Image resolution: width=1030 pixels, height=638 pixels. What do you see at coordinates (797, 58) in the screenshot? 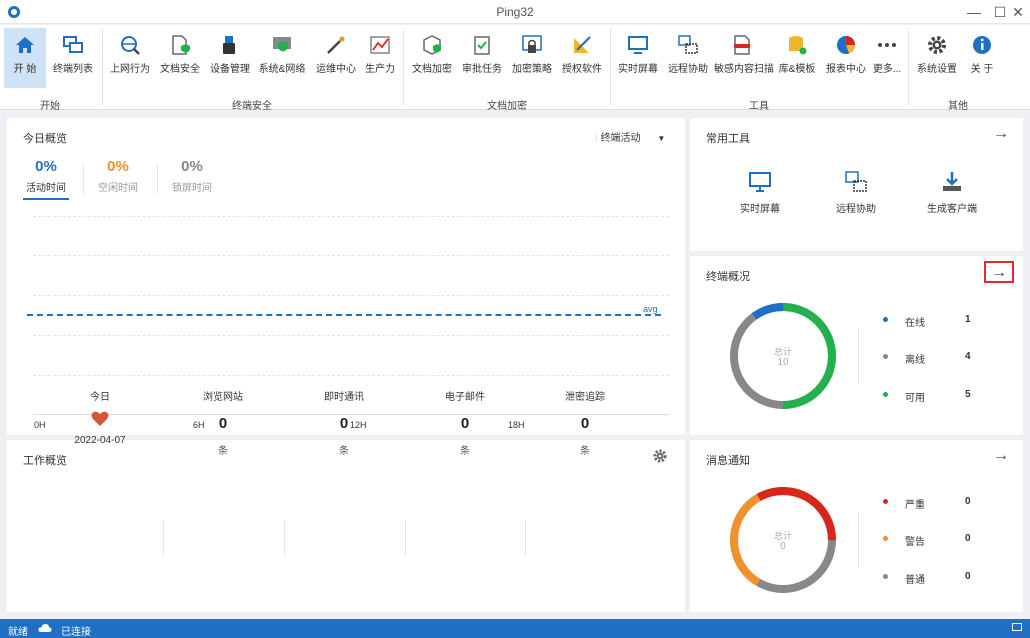
I see `ribbon-library-template: 库&模板` at bounding box center [797, 58].